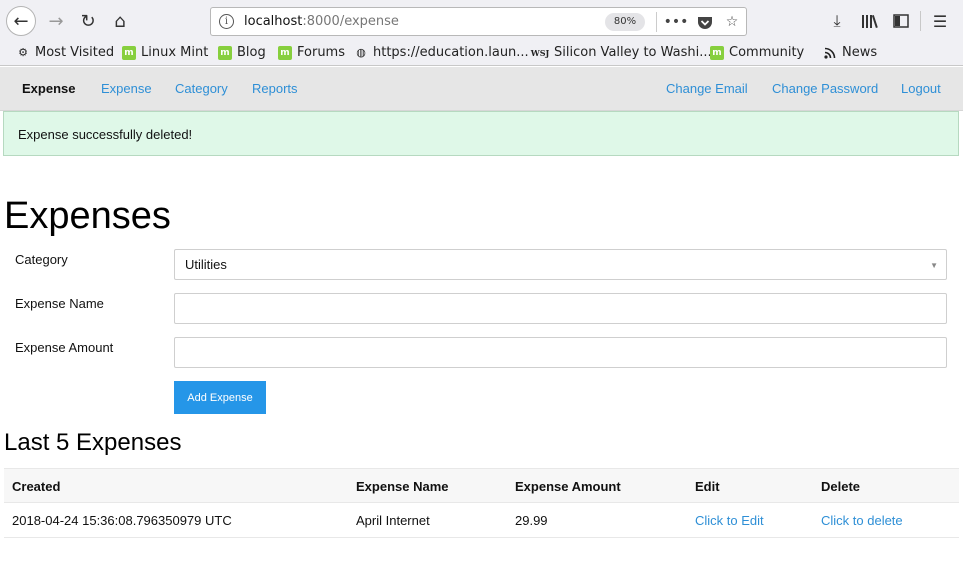 This screenshot has width=963, height=574. What do you see at coordinates (707, 88) in the screenshot?
I see `nav-link-change-email: Change Email` at bounding box center [707, 88].